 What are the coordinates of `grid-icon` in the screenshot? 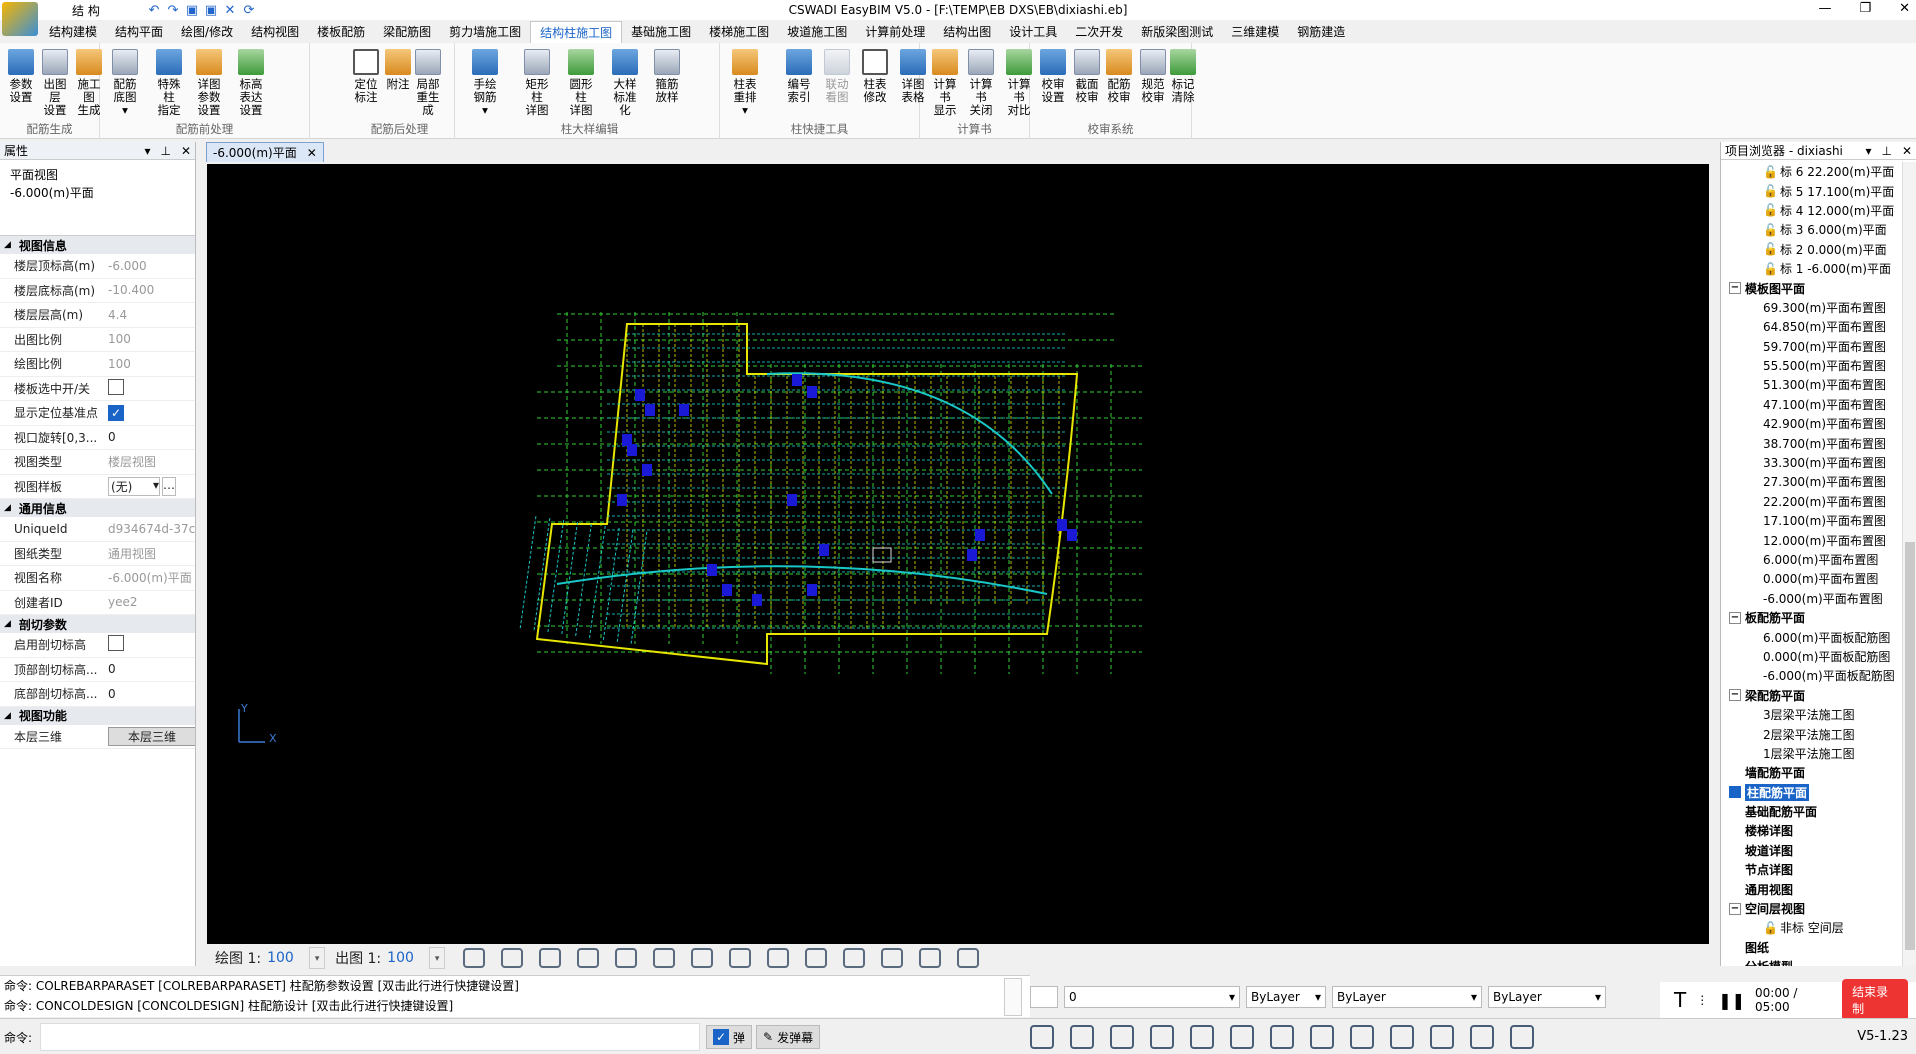 It's located at (512, 958).